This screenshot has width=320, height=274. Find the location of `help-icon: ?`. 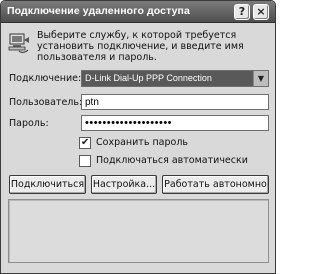

help-icon: ? is located at coordinates (242, 12).